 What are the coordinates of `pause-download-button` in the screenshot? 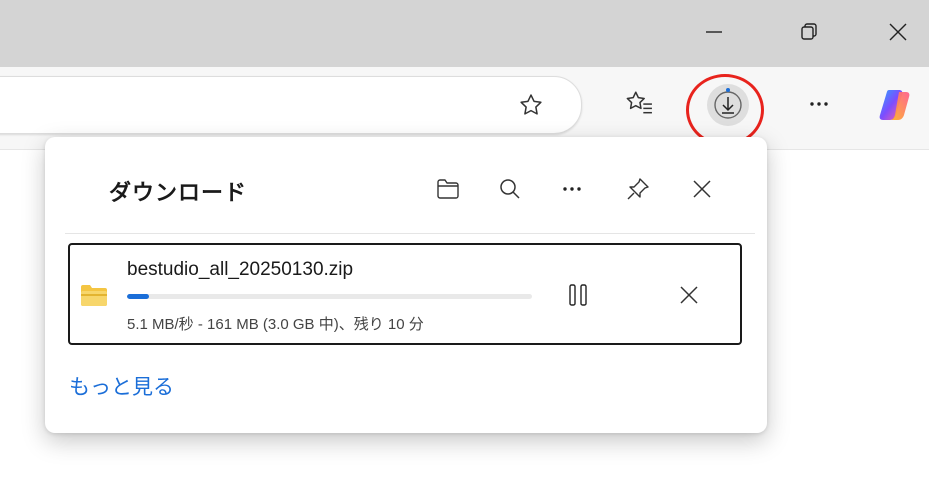 It's located at (578, 295).